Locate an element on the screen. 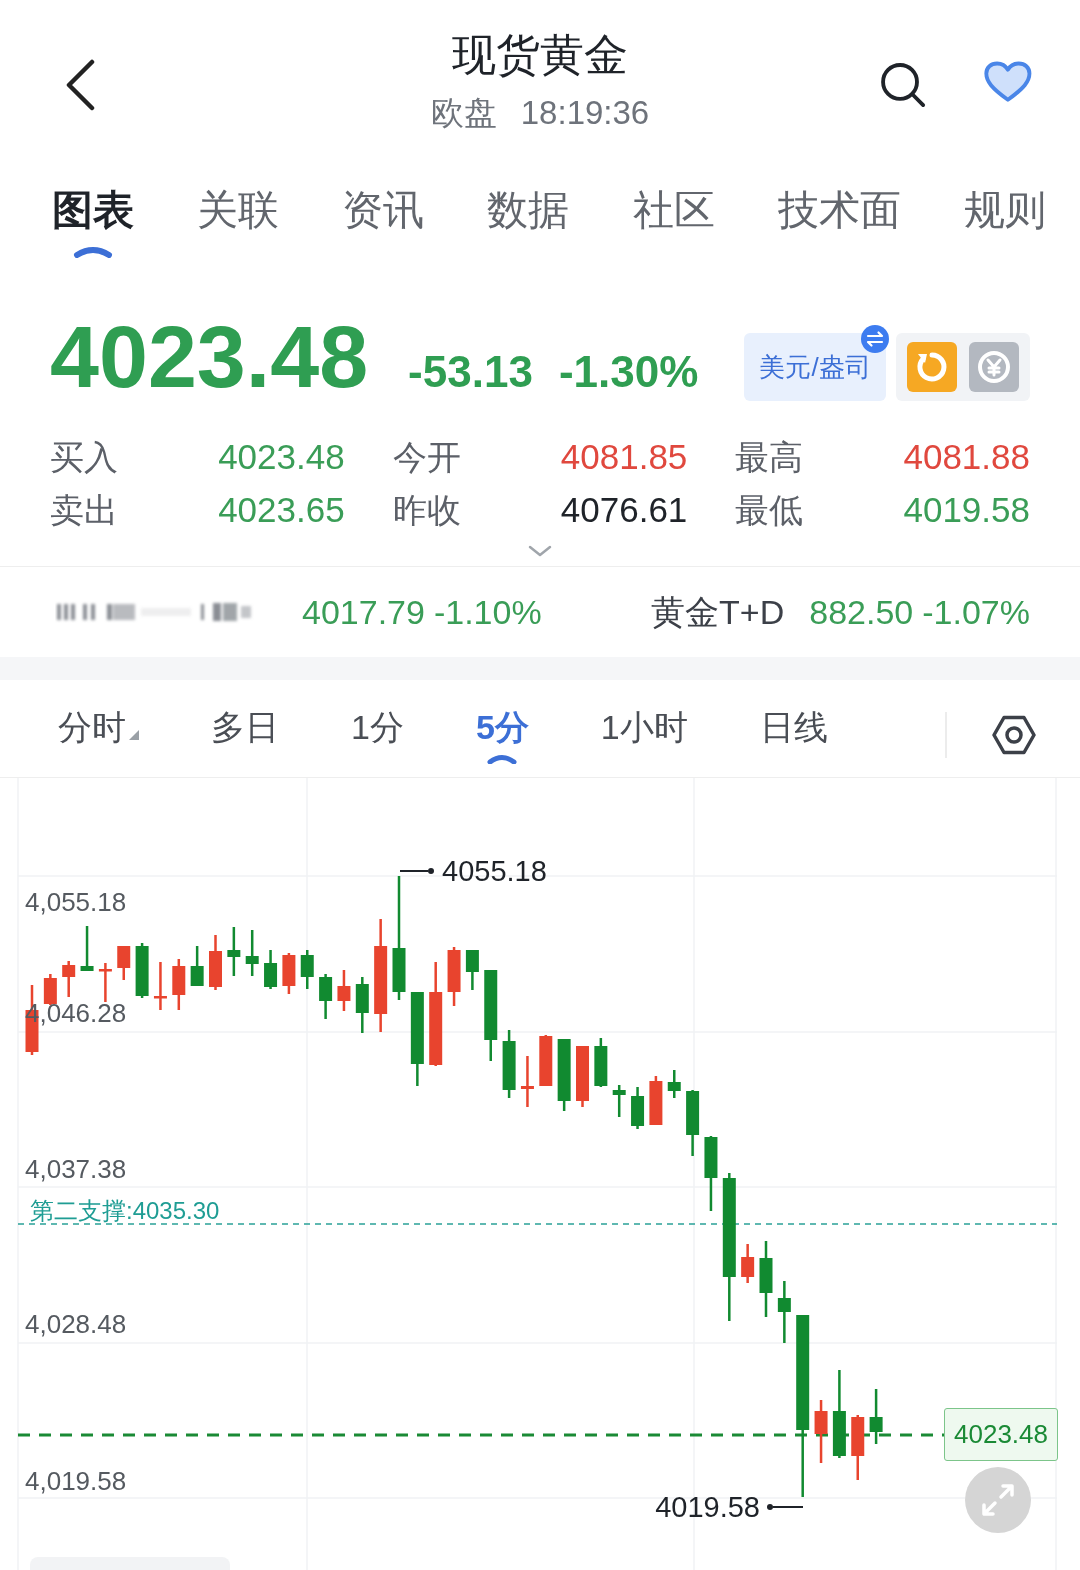 The width and height of the screenshot is (1080, 1570). page-title: 现货黄金 is located at coordinates (540, 55).